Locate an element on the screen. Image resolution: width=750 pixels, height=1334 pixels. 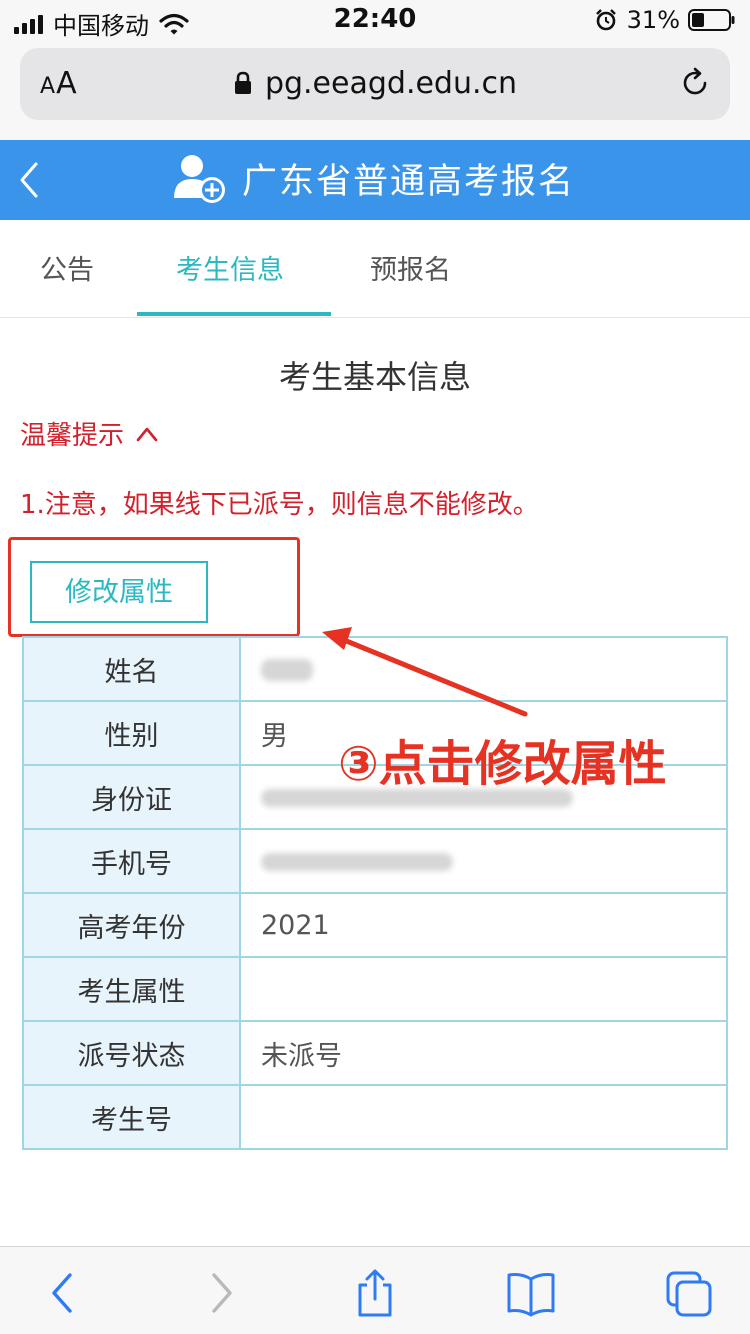
alarm-icon is located at coordinates (605, 20).